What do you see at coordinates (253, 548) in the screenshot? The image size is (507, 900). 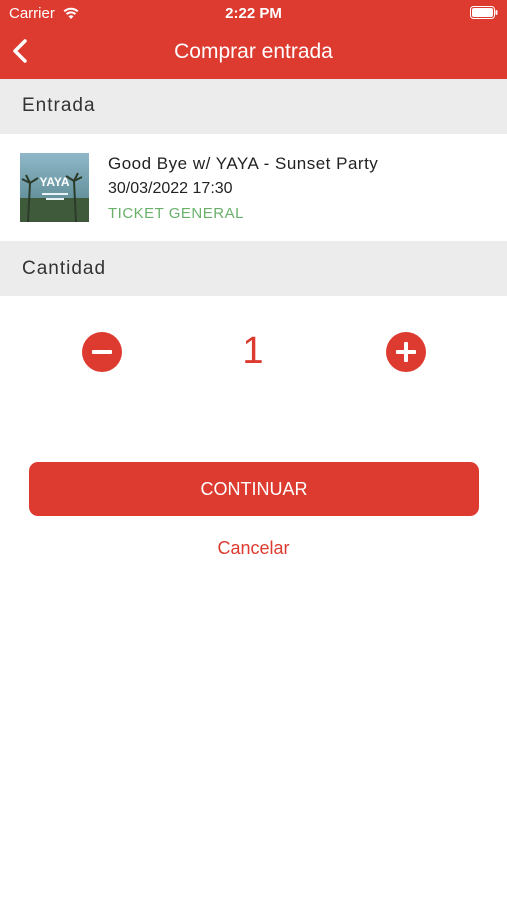 I see `cancel-link: Cancelar` at bounding box center [253, 548].